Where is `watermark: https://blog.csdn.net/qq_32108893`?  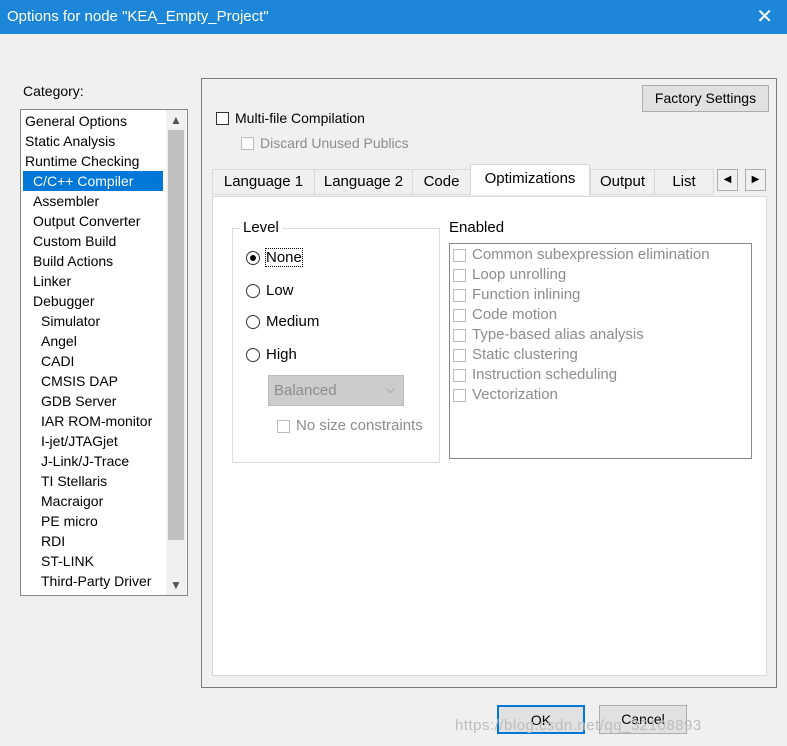
watermark: https://blog.csdn.net/qq_32108893 is located at coordinates (578, 725).